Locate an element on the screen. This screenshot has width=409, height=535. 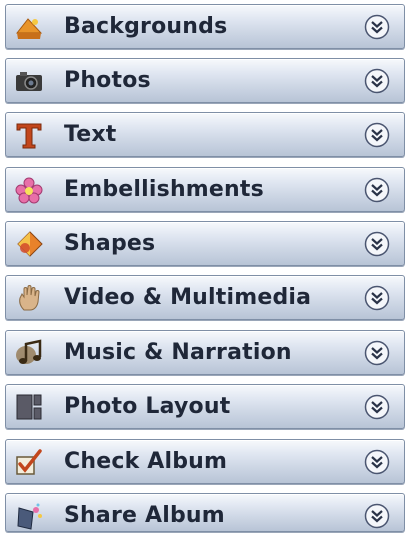
panel-item-shapes: Shapes is located at coordinates (205, 243).